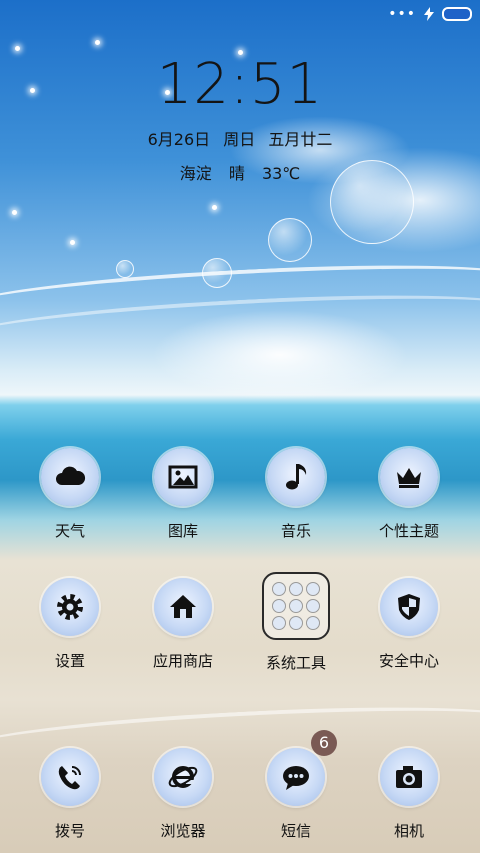  What do you see at coordinates (183, 607) in the screenshot?
I see `home-icon` at bounding box center [183, 607].